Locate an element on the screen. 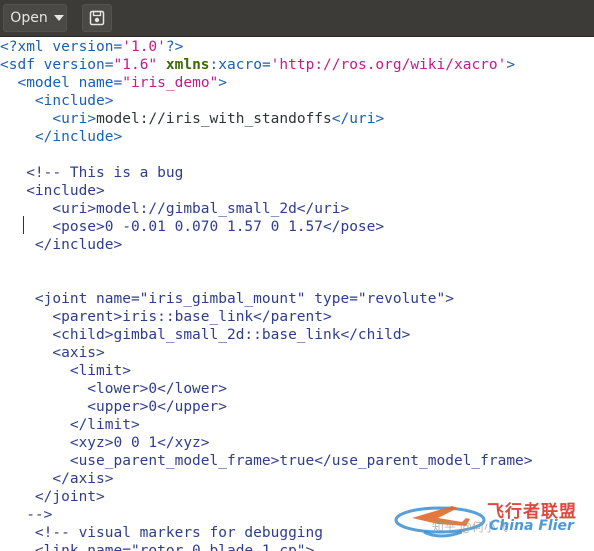 The width and height of the screenshot is (594, 551). code-token: xml is located at coordinates (35, 47).